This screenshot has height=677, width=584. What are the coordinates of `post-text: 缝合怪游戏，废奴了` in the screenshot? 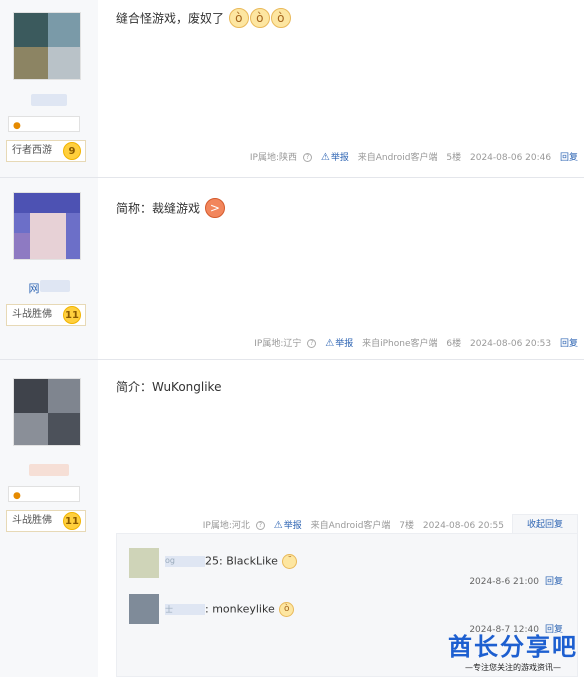 It's located at (170, 18).